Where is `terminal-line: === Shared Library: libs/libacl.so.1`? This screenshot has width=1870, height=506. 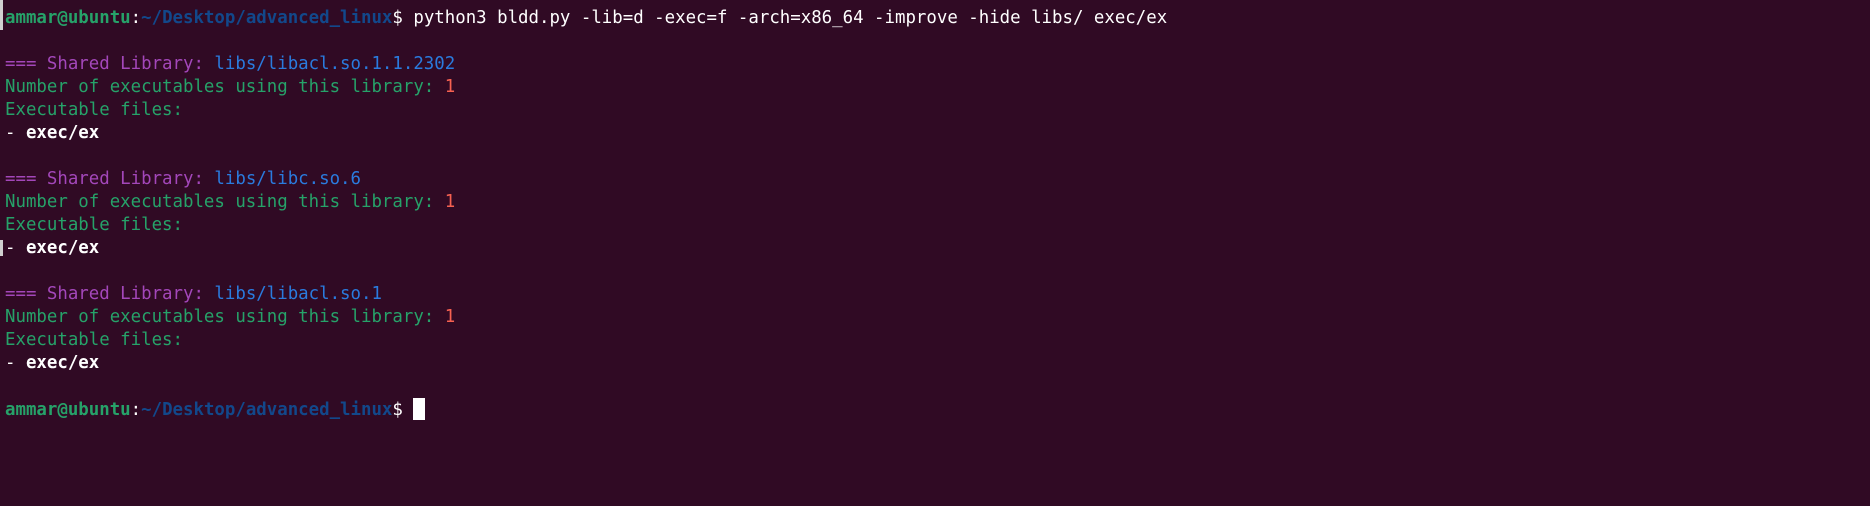 terminal-line: === Shared Library: libs/libacl.so.1 is located at coordinates (586, 294).